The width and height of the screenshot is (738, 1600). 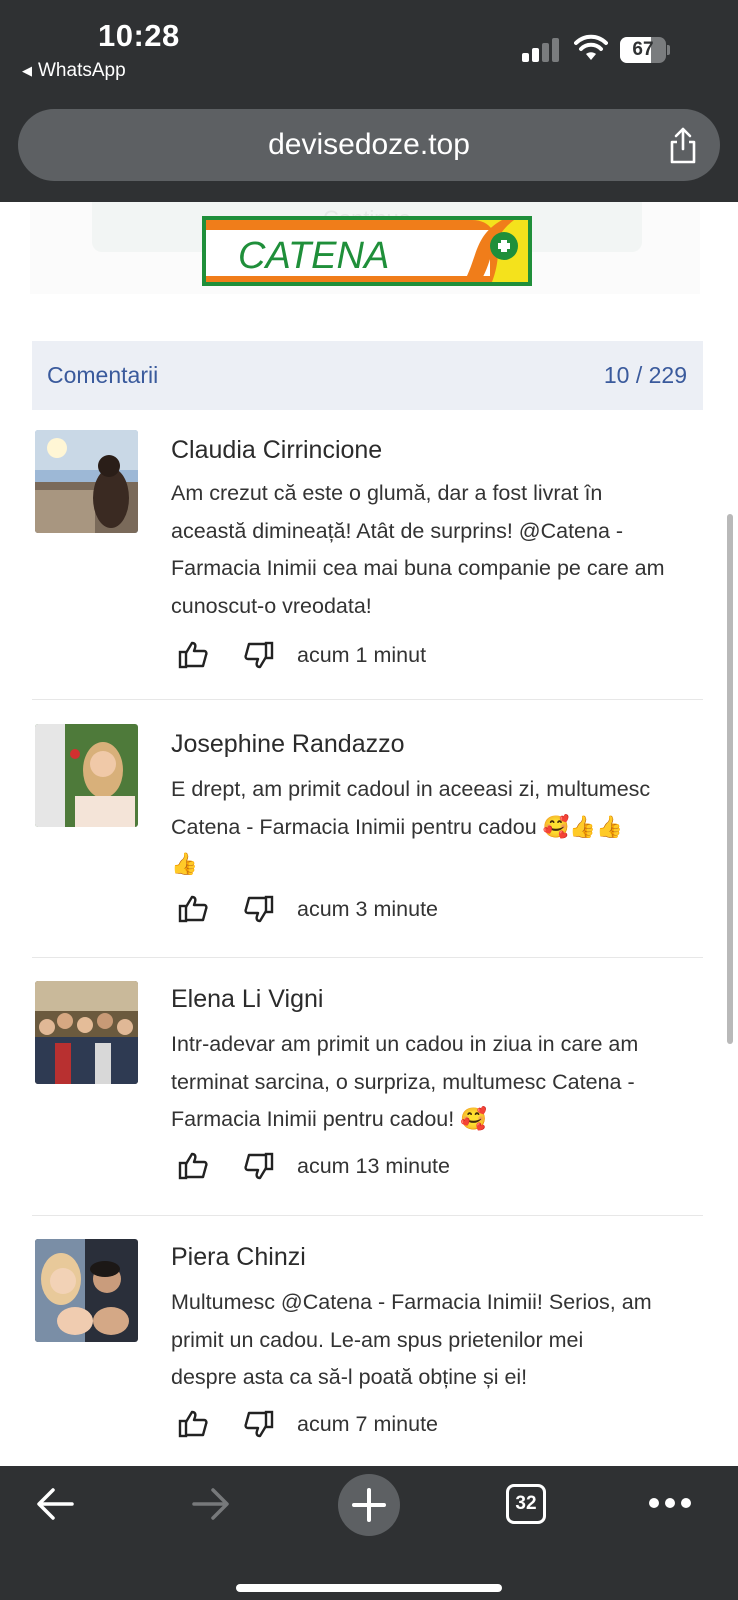 I want to click on comment-actions: acum 13 minute, so click(x=310, y=1166).